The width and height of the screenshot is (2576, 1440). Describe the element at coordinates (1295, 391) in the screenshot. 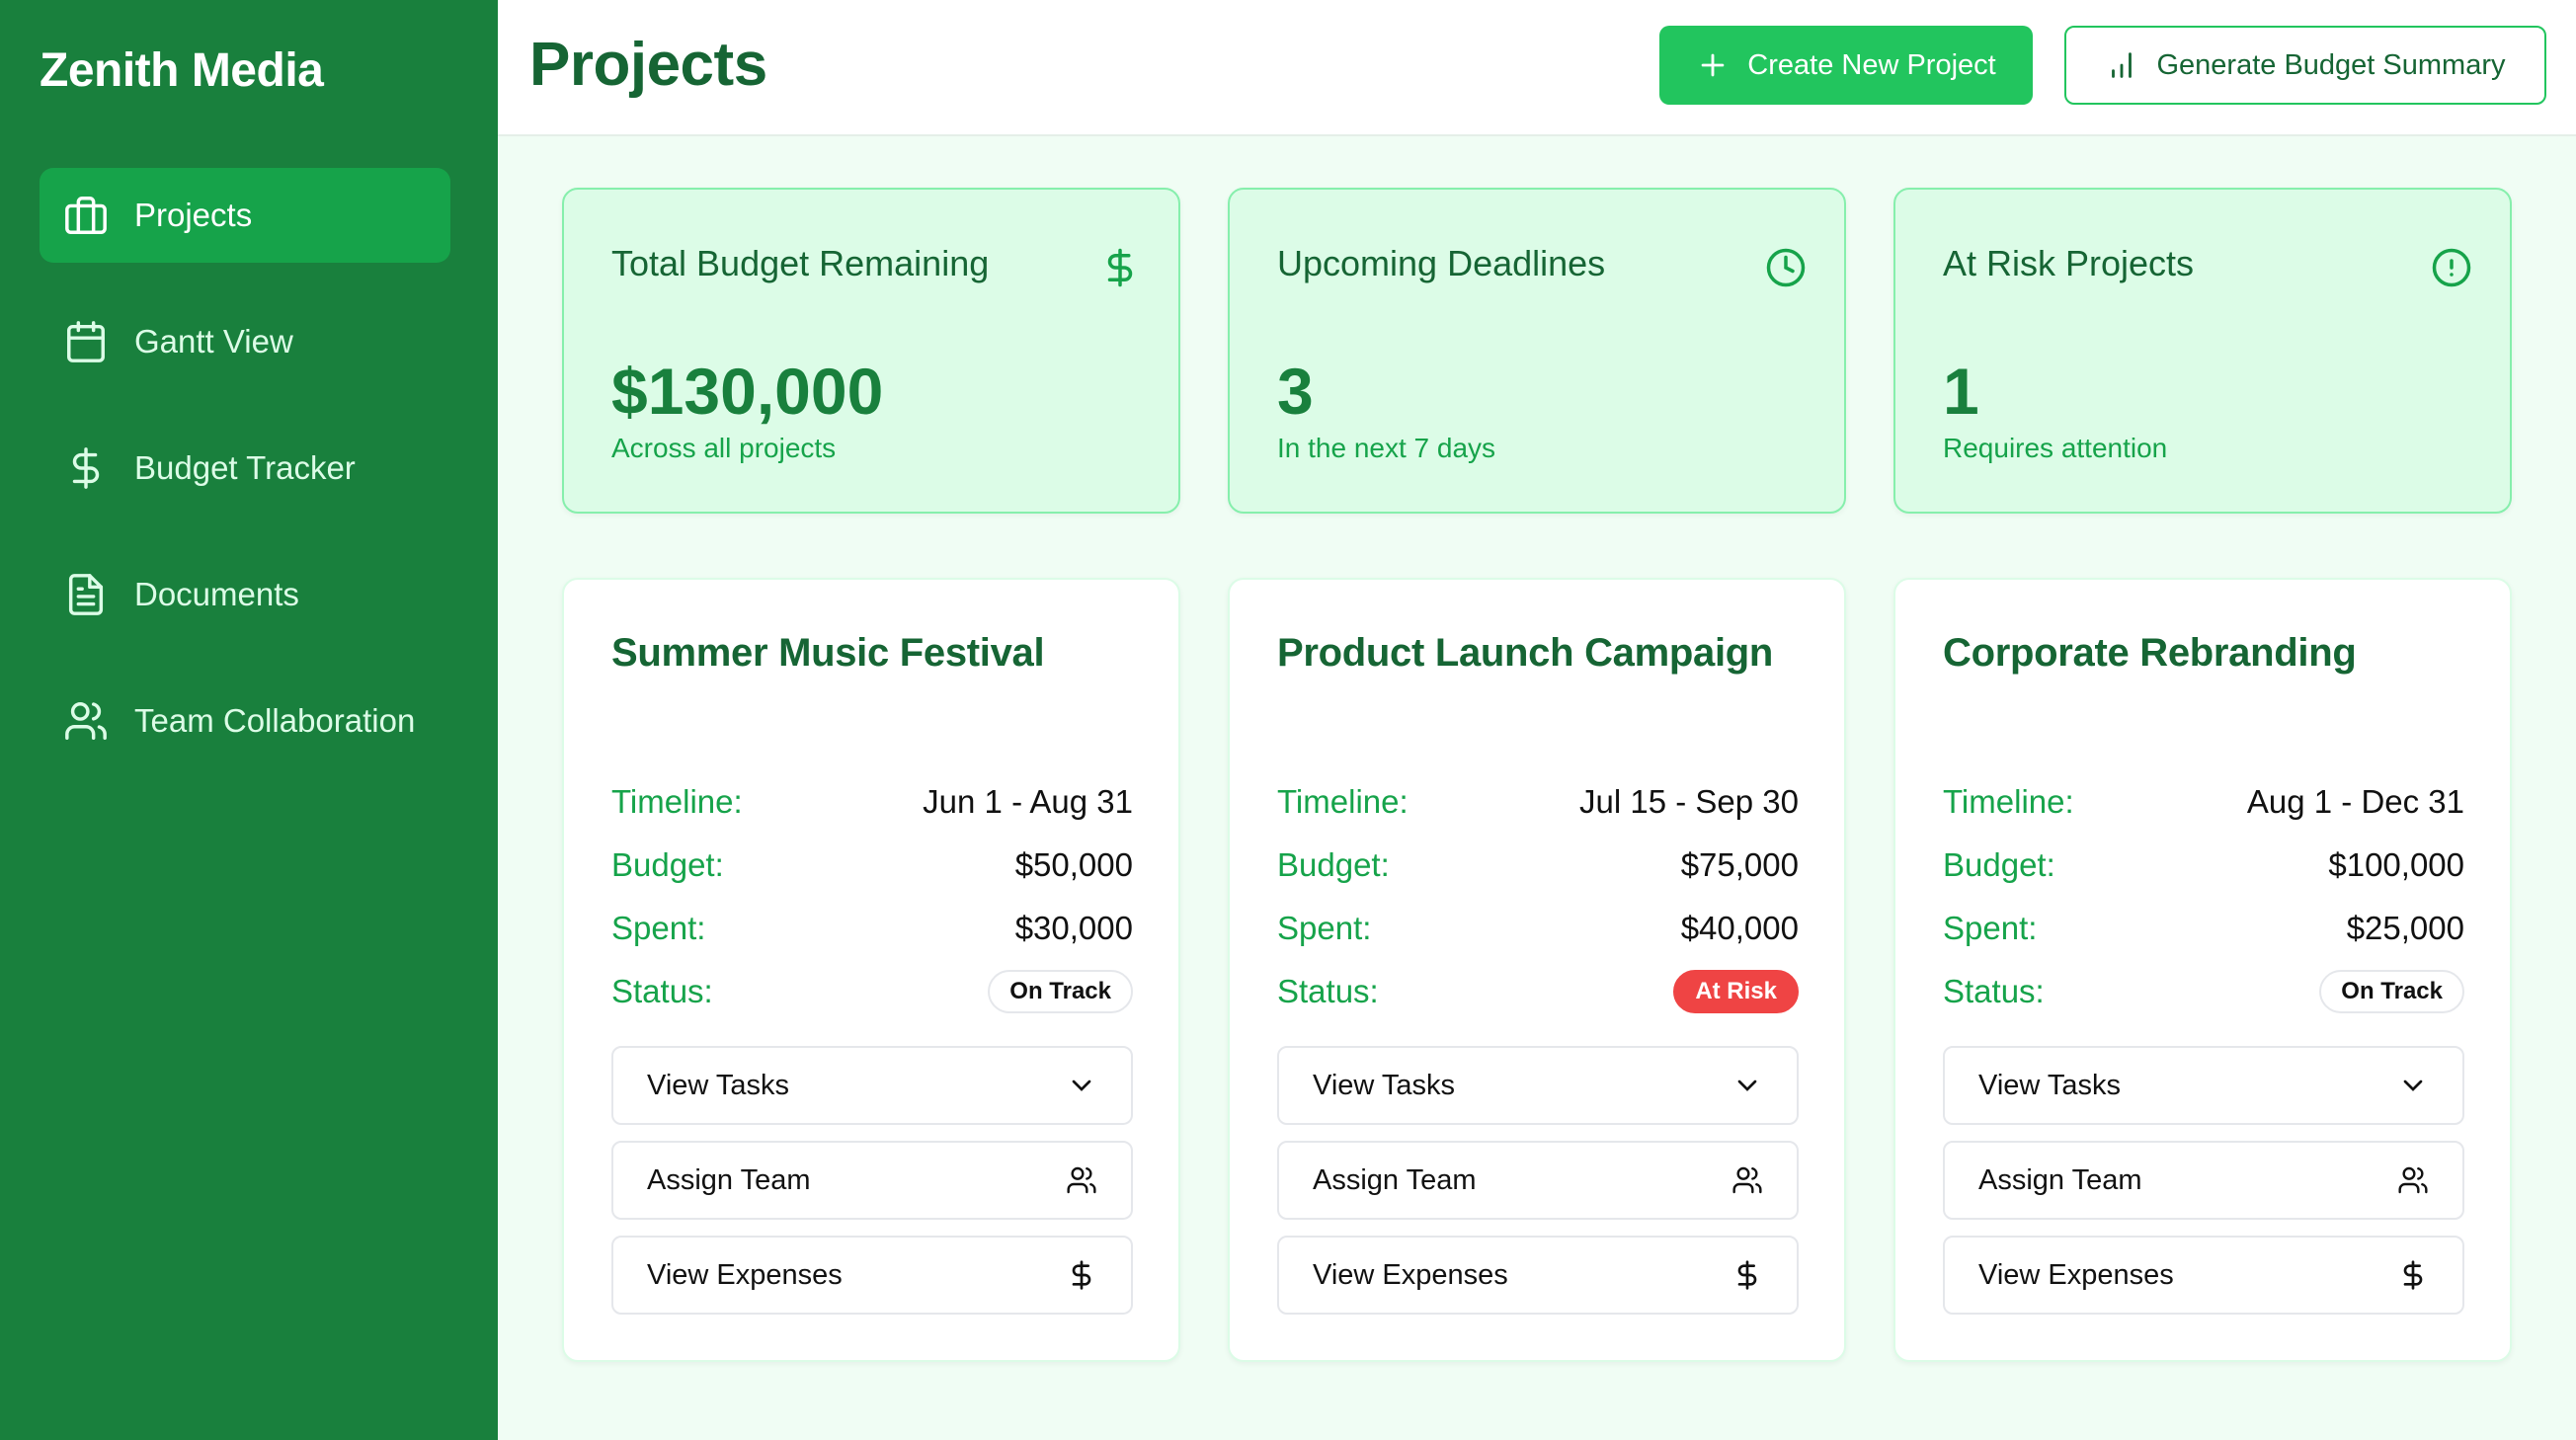

I see `stat-value: 3` at that location.